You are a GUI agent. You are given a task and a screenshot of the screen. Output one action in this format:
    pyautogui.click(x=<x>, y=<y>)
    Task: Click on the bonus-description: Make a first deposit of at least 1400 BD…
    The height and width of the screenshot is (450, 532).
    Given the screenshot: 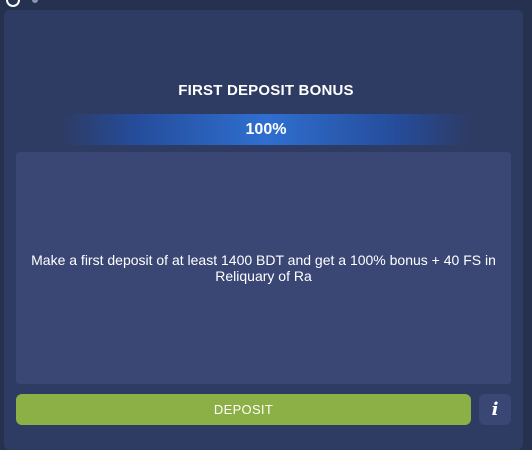 What is the action you would take?
    pyautogui.click(x=263, y=268)
    